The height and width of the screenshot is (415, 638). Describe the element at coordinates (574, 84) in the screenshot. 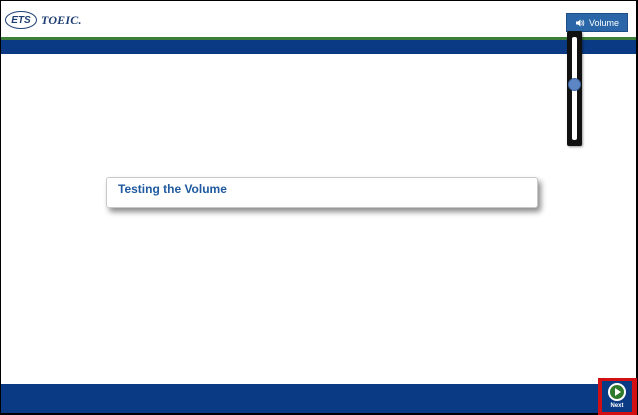

I see `volume-slider-thumb` at that location.